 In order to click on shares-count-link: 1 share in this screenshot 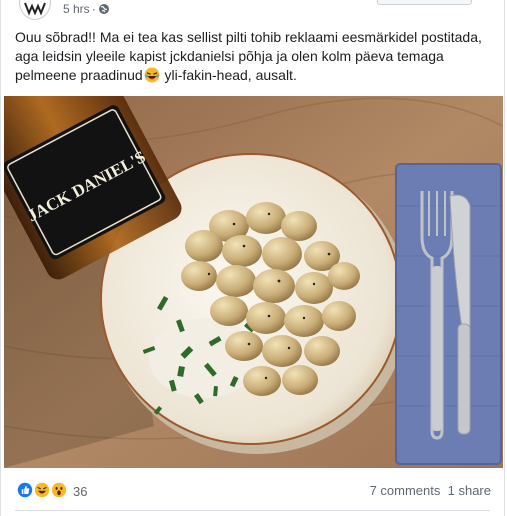, I will do `click(469, 490)`.